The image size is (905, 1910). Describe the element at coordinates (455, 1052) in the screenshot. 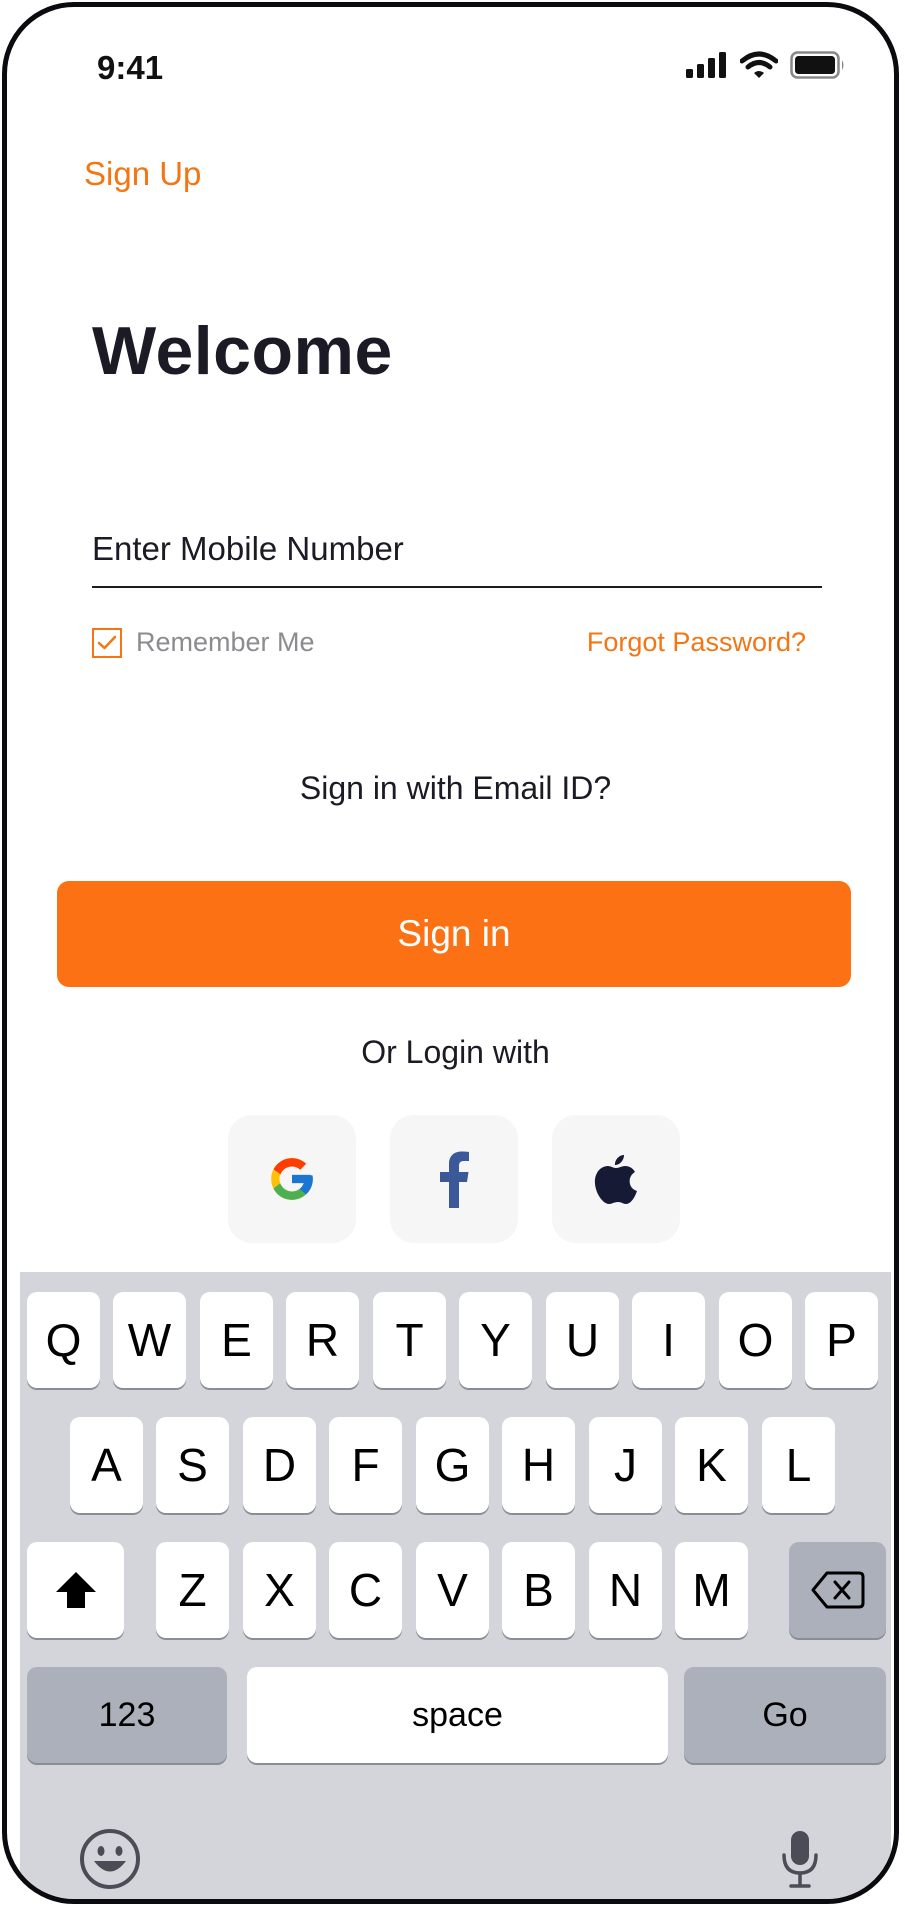

I see `or-login-label: Or Login with` at that location.